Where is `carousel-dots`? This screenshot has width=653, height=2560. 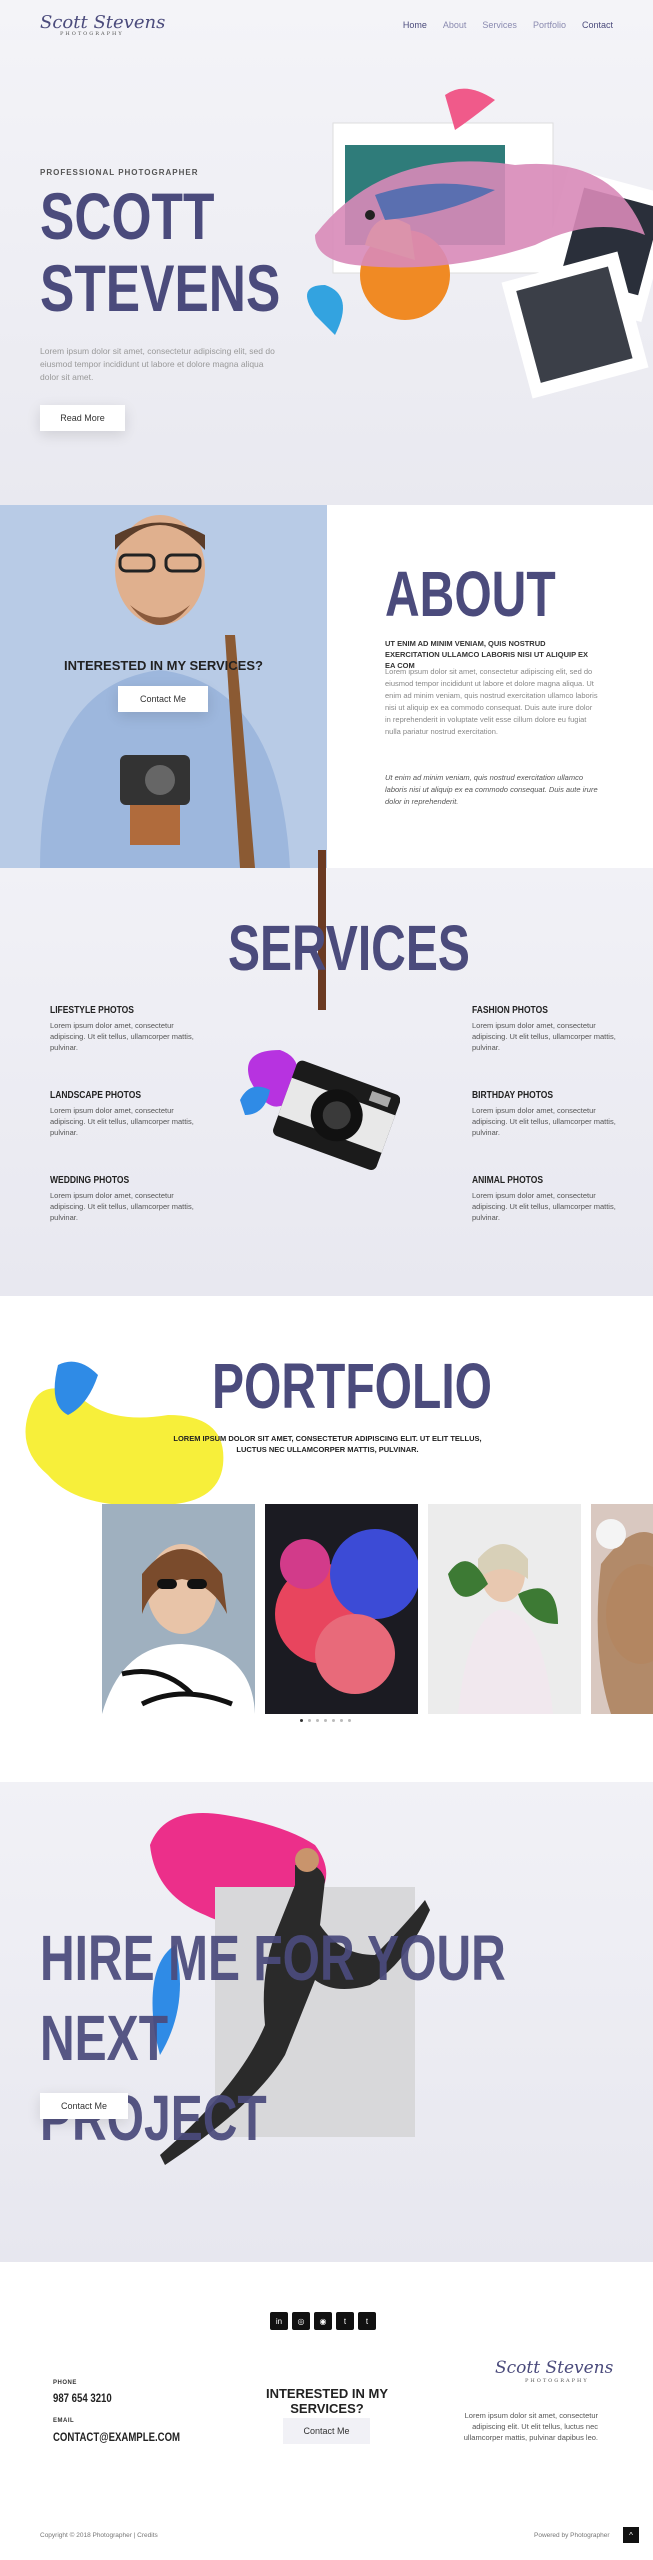 carousel-dots is located at coordinates (325, 1720).